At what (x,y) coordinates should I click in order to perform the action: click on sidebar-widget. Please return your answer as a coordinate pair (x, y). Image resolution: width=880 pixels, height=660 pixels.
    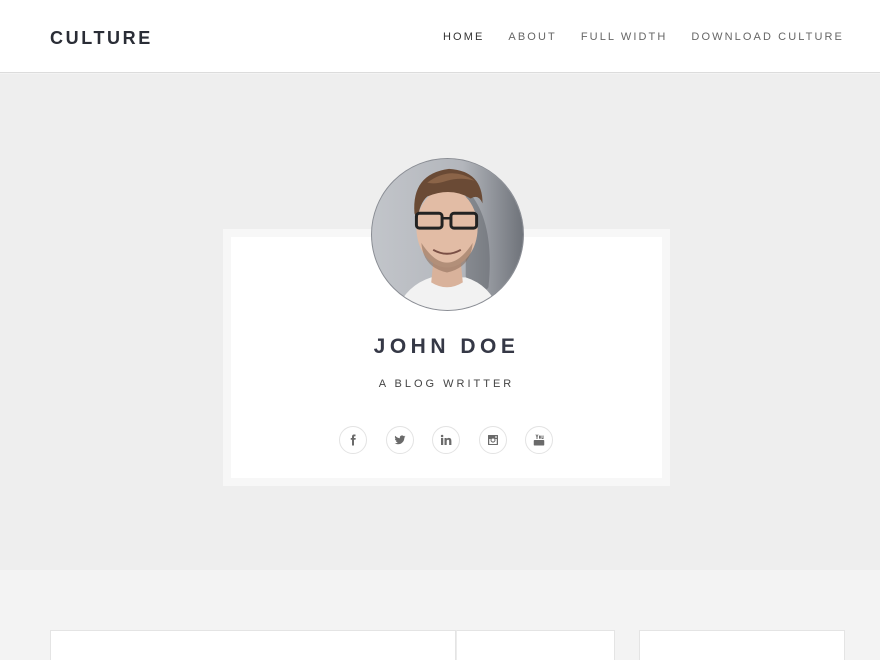
    Looking at the image, I should click on (742, 645).